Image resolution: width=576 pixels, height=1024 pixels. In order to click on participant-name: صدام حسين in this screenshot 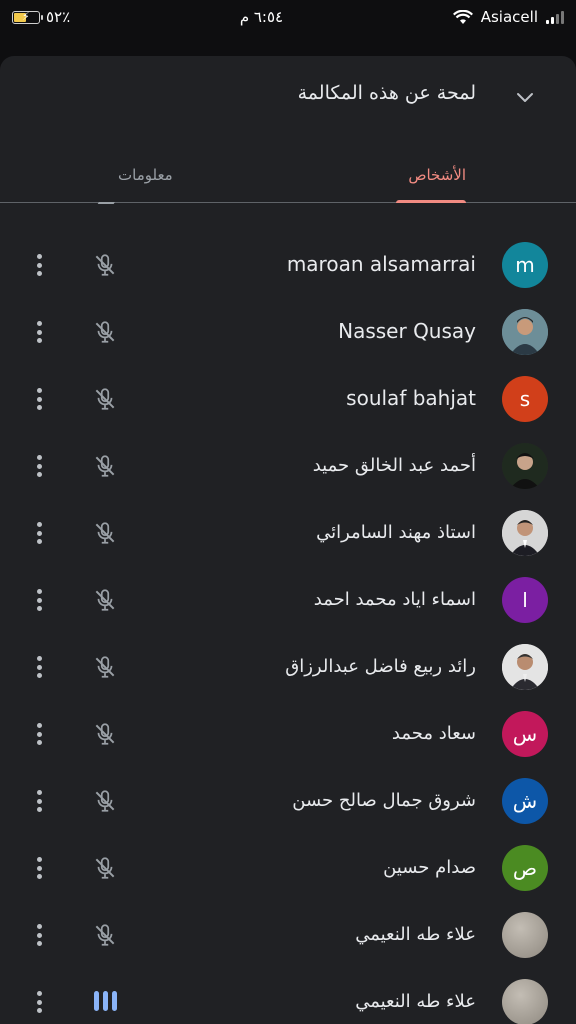, I will do `click(429, 867)`.